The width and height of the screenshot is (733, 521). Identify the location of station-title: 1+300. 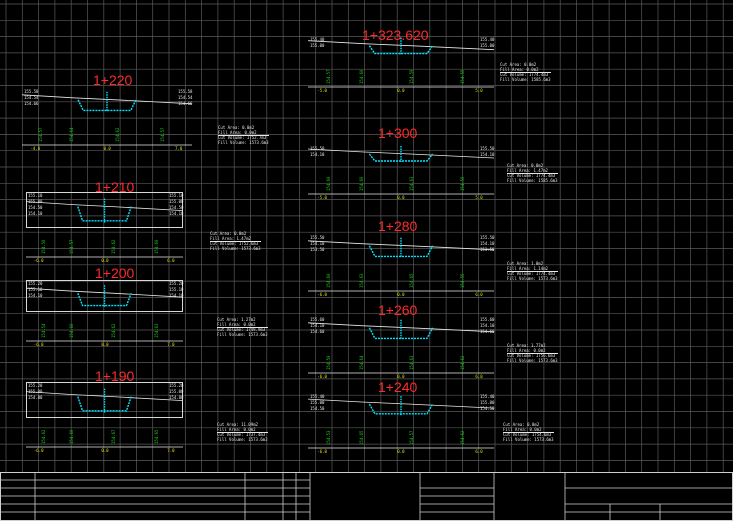
(398, 133).